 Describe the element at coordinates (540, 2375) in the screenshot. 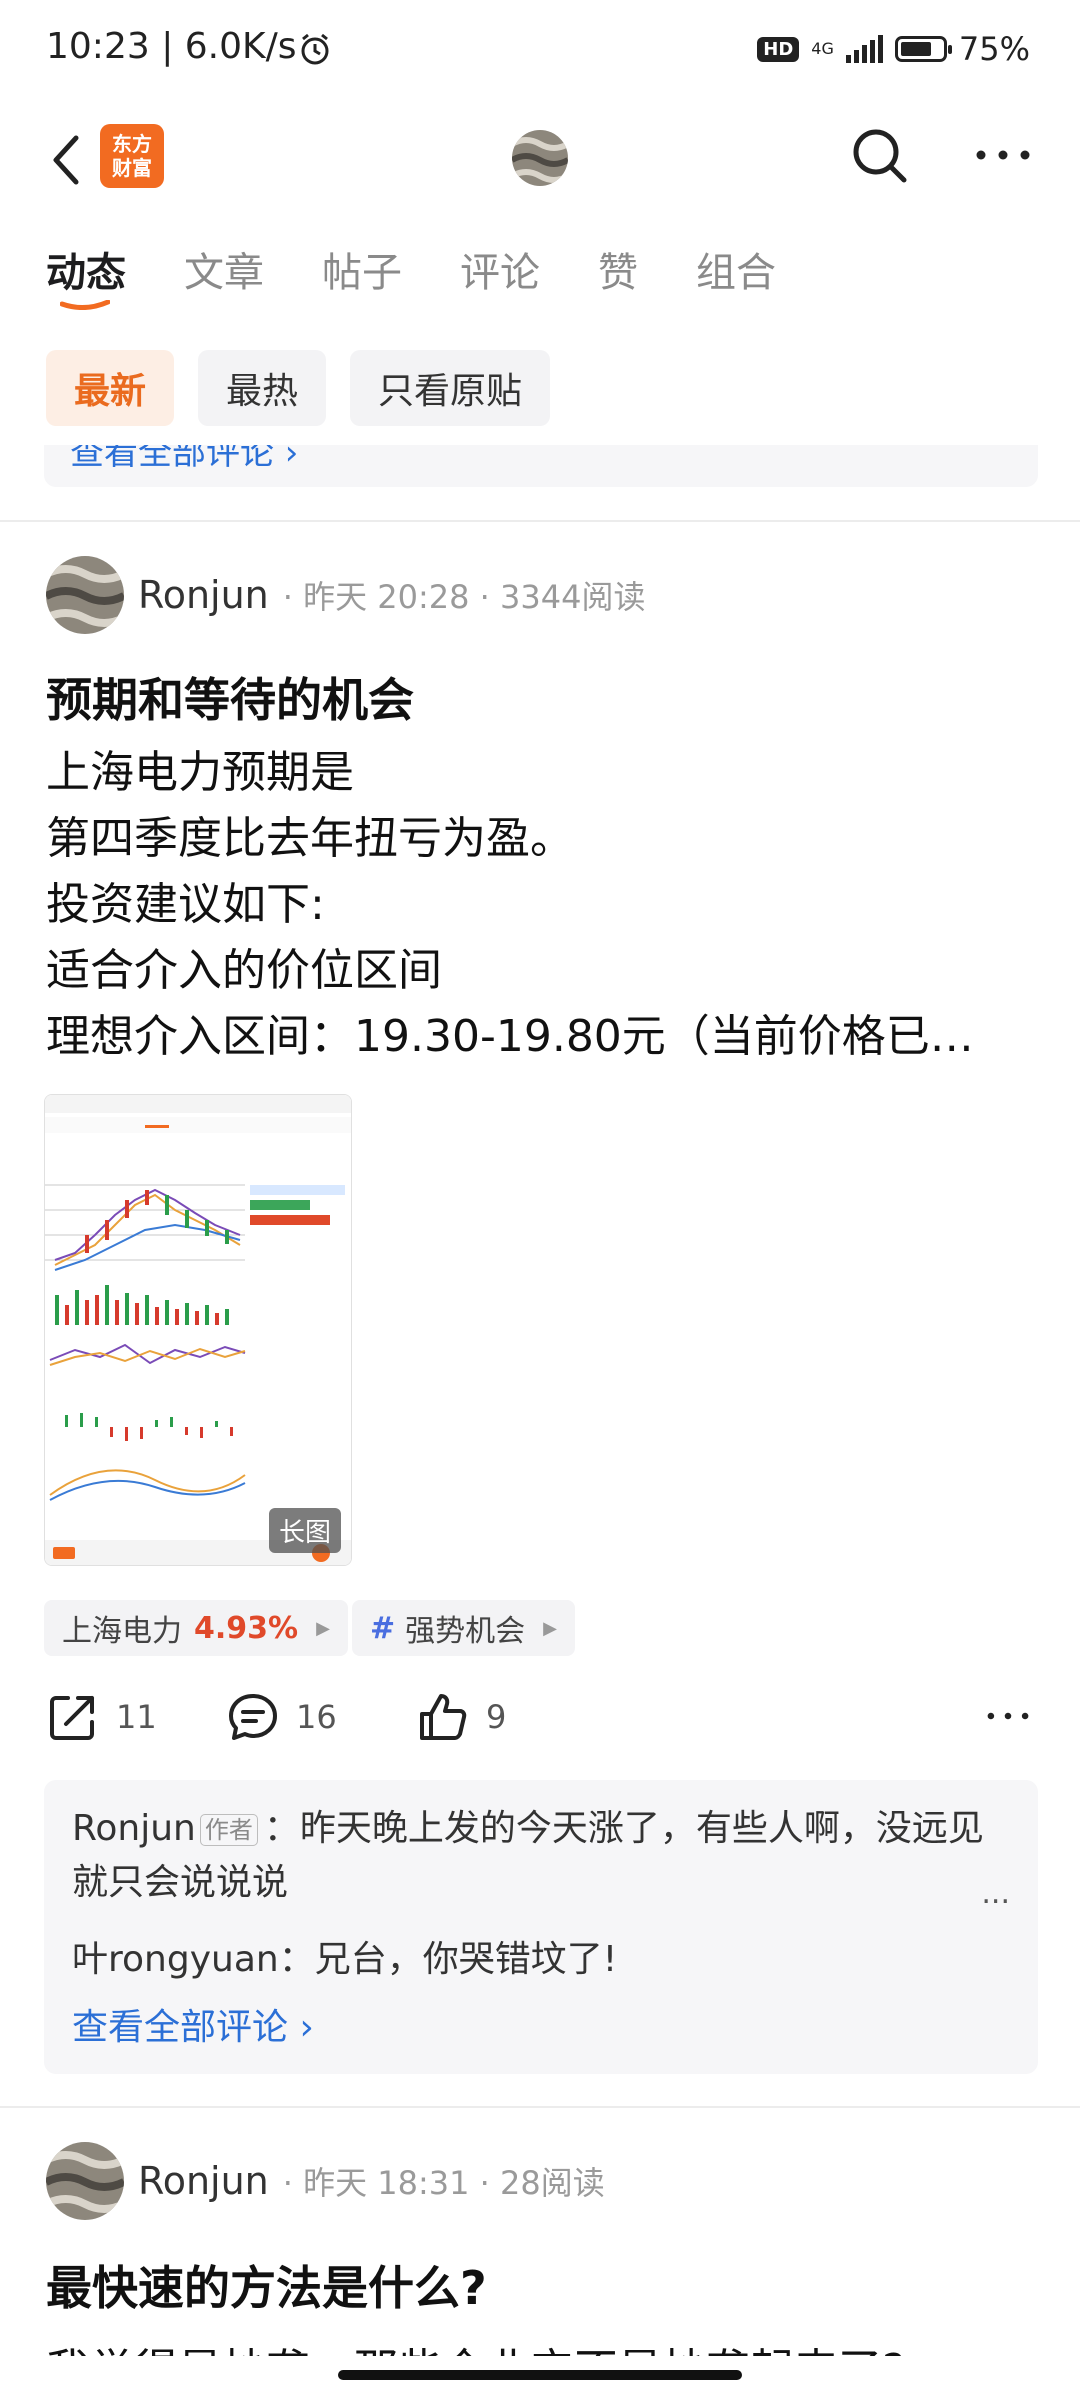

I see `home-indicator` at that location.